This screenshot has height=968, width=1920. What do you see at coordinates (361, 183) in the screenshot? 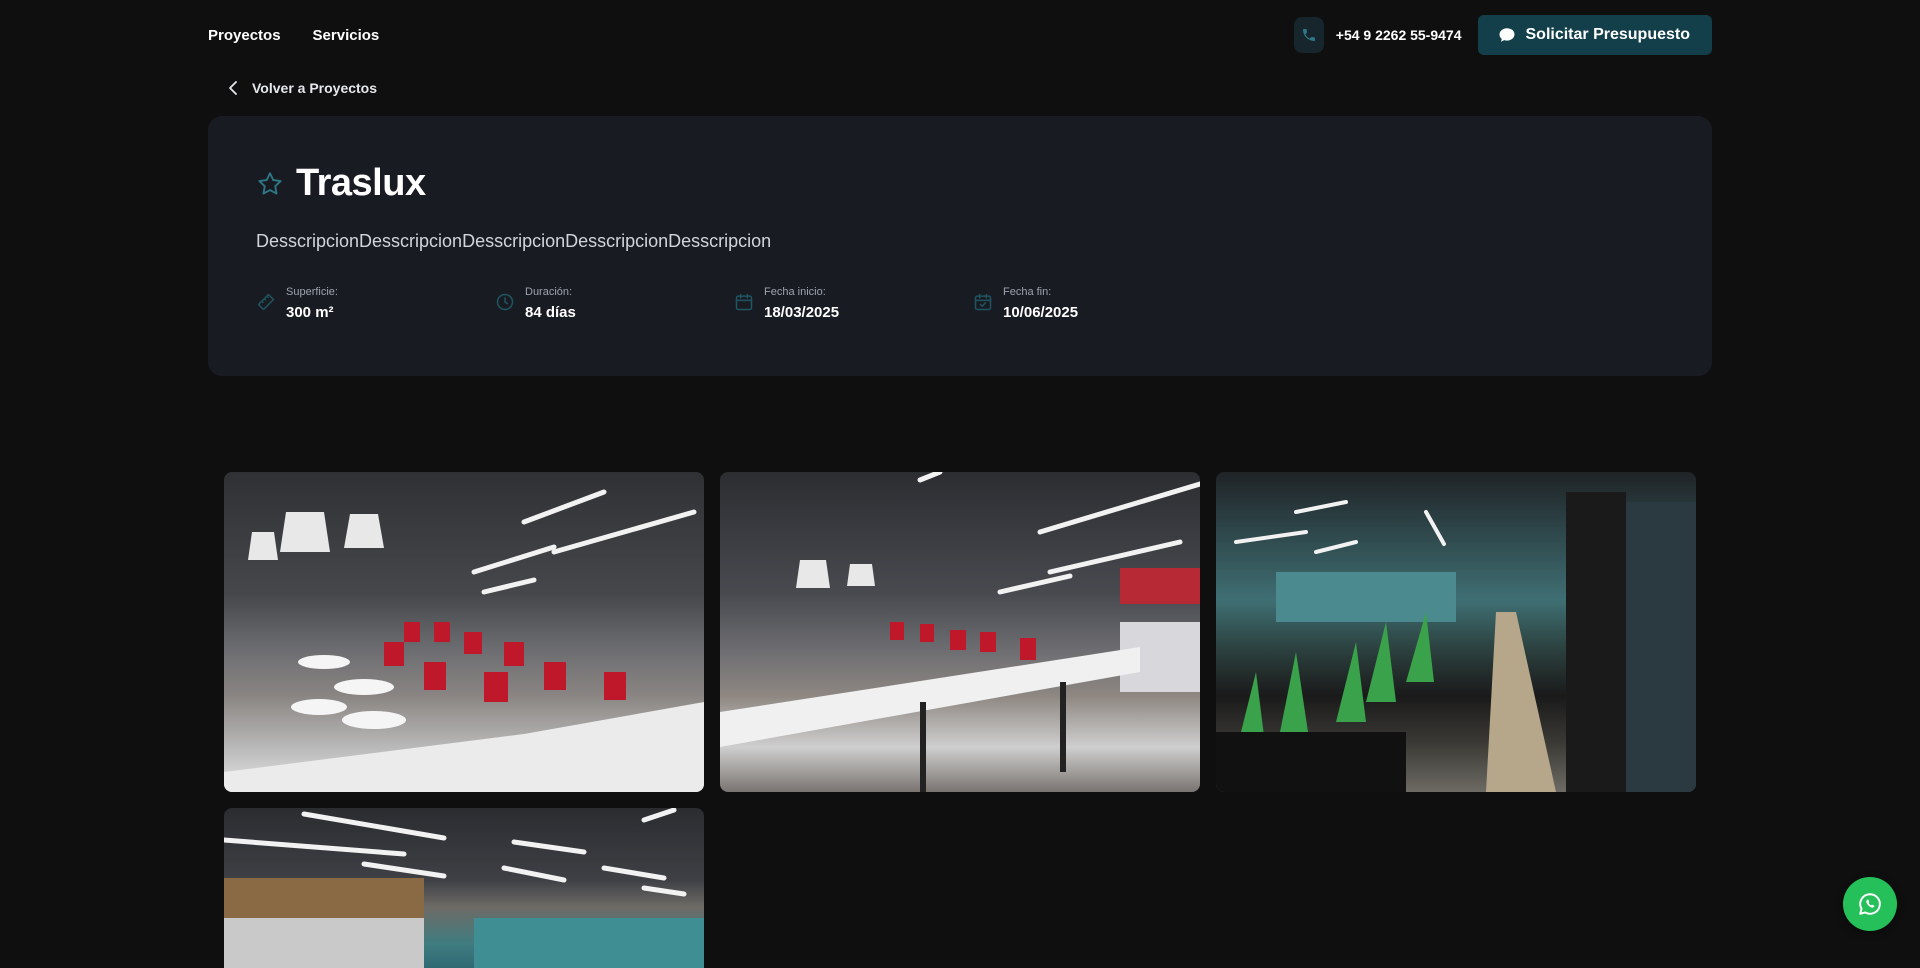
I see `project-title: Traslux` at bounding box center [361, 183].